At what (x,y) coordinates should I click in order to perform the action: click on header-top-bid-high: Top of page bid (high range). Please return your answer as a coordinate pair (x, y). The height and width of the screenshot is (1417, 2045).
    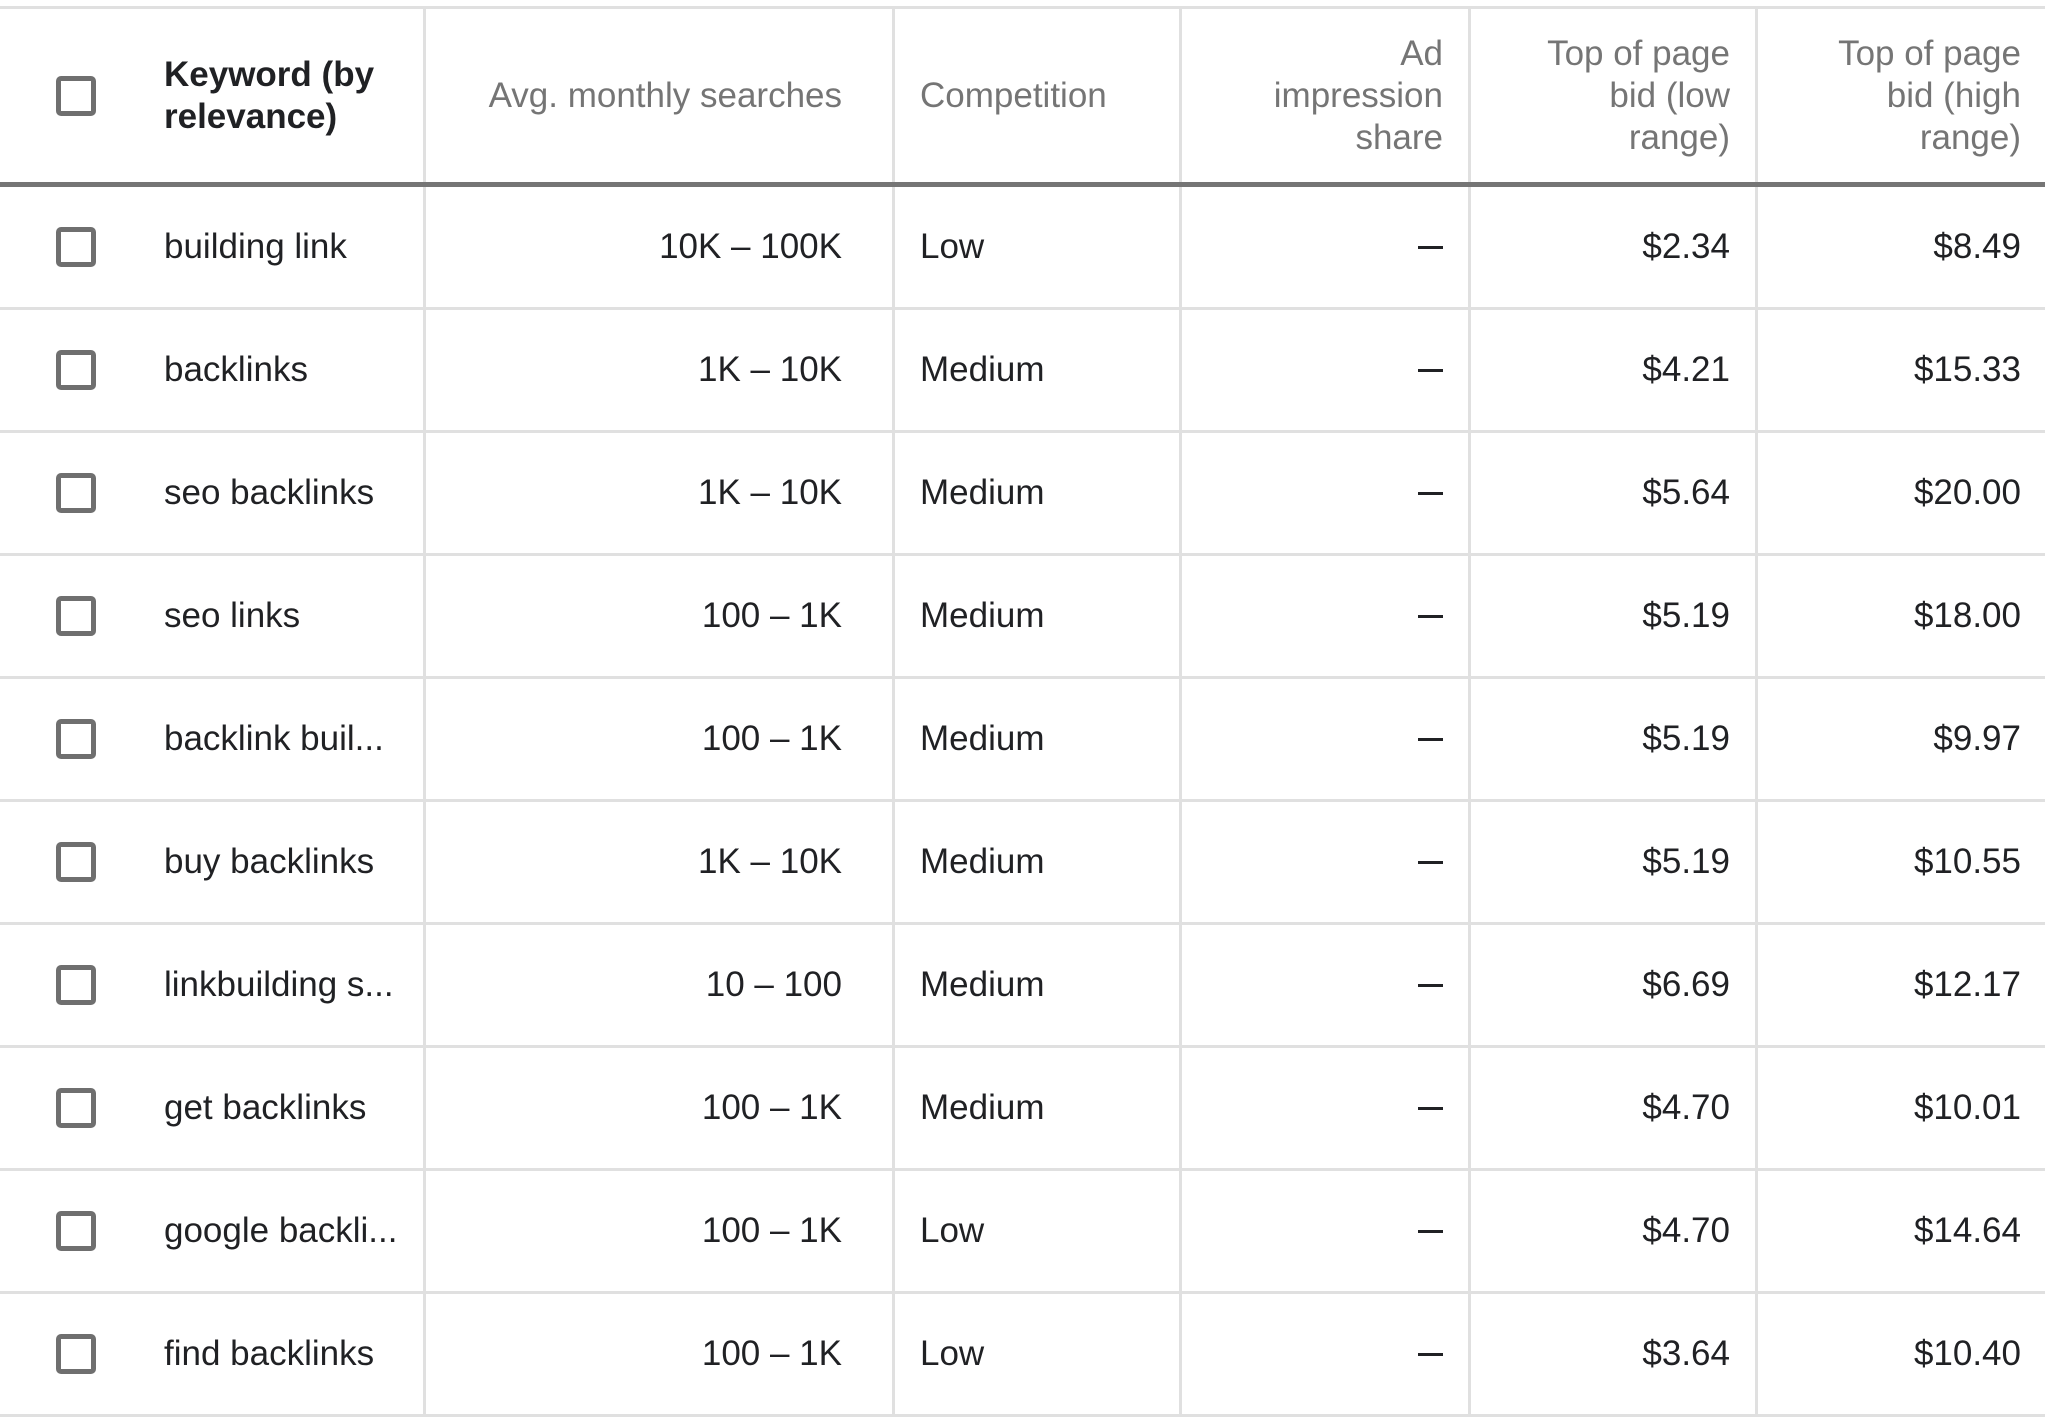
    Looking at the image, I should click on (1921, 96).